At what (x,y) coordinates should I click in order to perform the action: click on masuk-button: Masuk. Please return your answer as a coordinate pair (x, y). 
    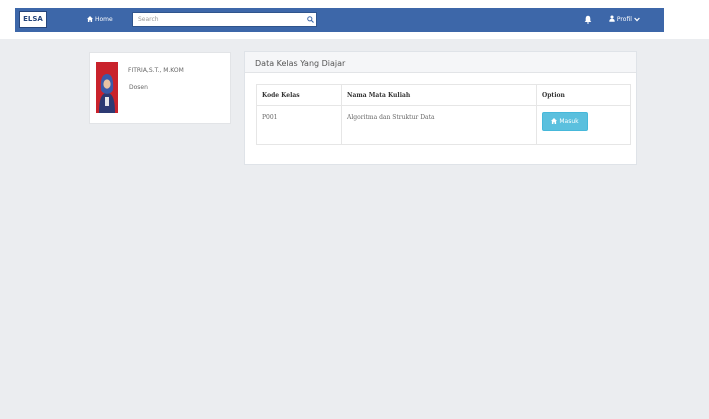
    Looking at the image, I should click on (565, 121).